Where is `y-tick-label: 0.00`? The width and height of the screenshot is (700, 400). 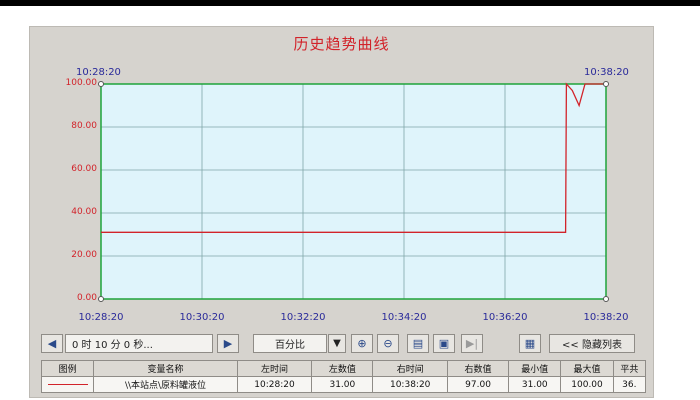 y-tick-label: 0.00 is located at coordinates (86, 298).